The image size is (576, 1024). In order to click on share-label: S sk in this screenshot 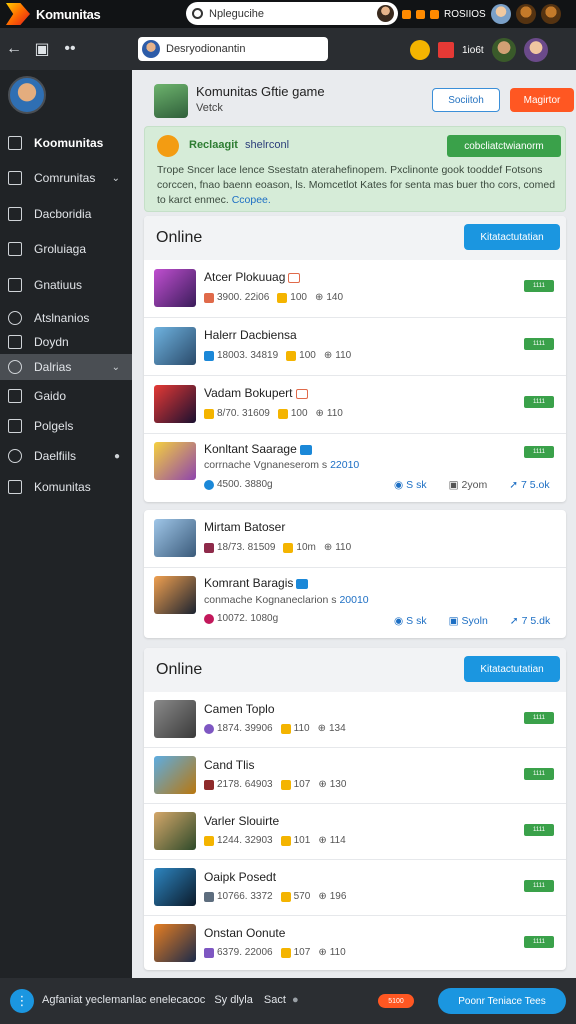, I will do `click(416, 621)`.